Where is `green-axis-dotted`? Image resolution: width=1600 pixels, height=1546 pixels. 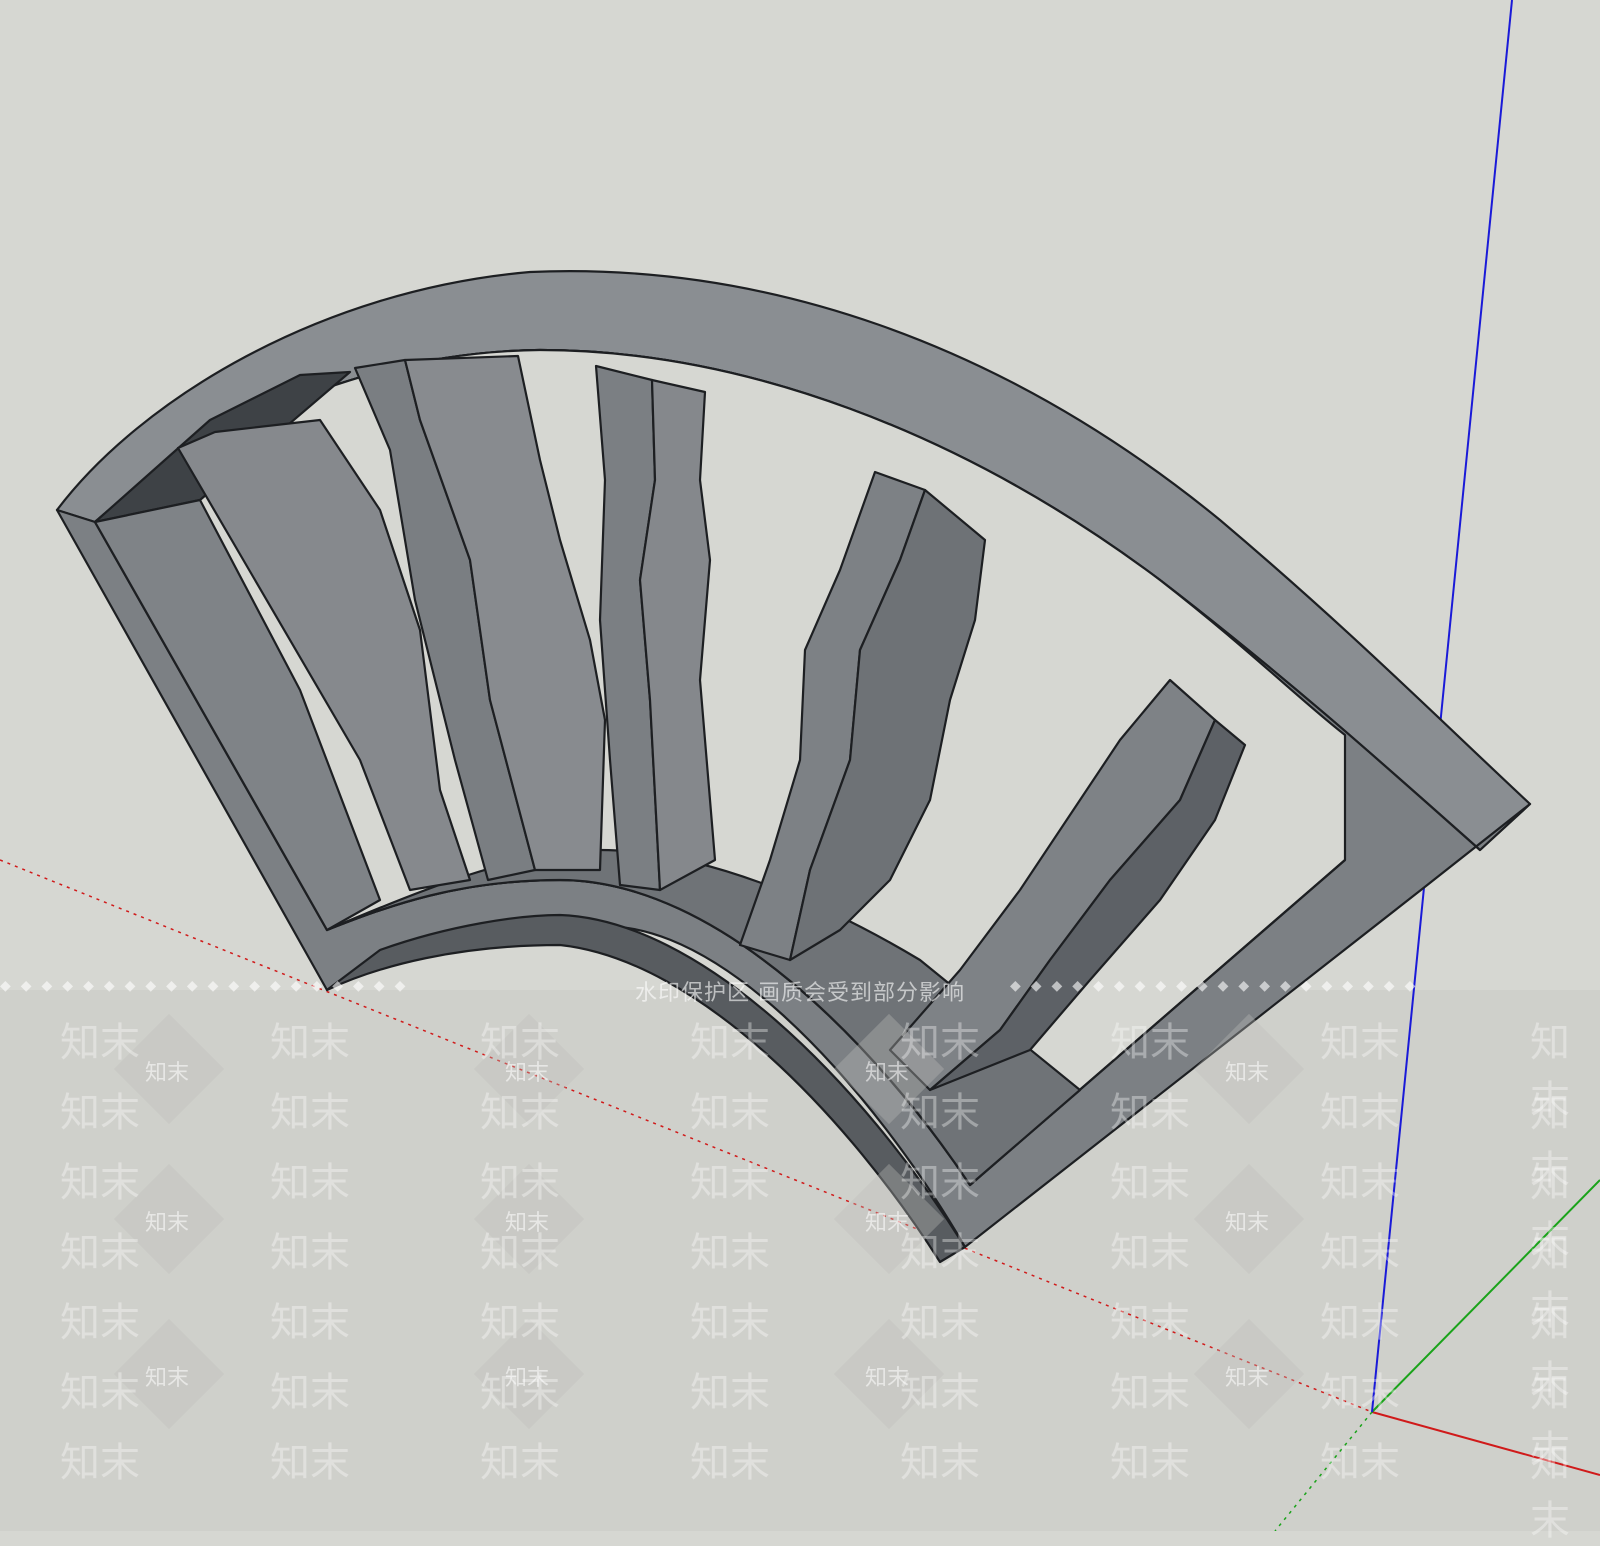 green-axis-dotted is located at coordinates (1323, 1471).